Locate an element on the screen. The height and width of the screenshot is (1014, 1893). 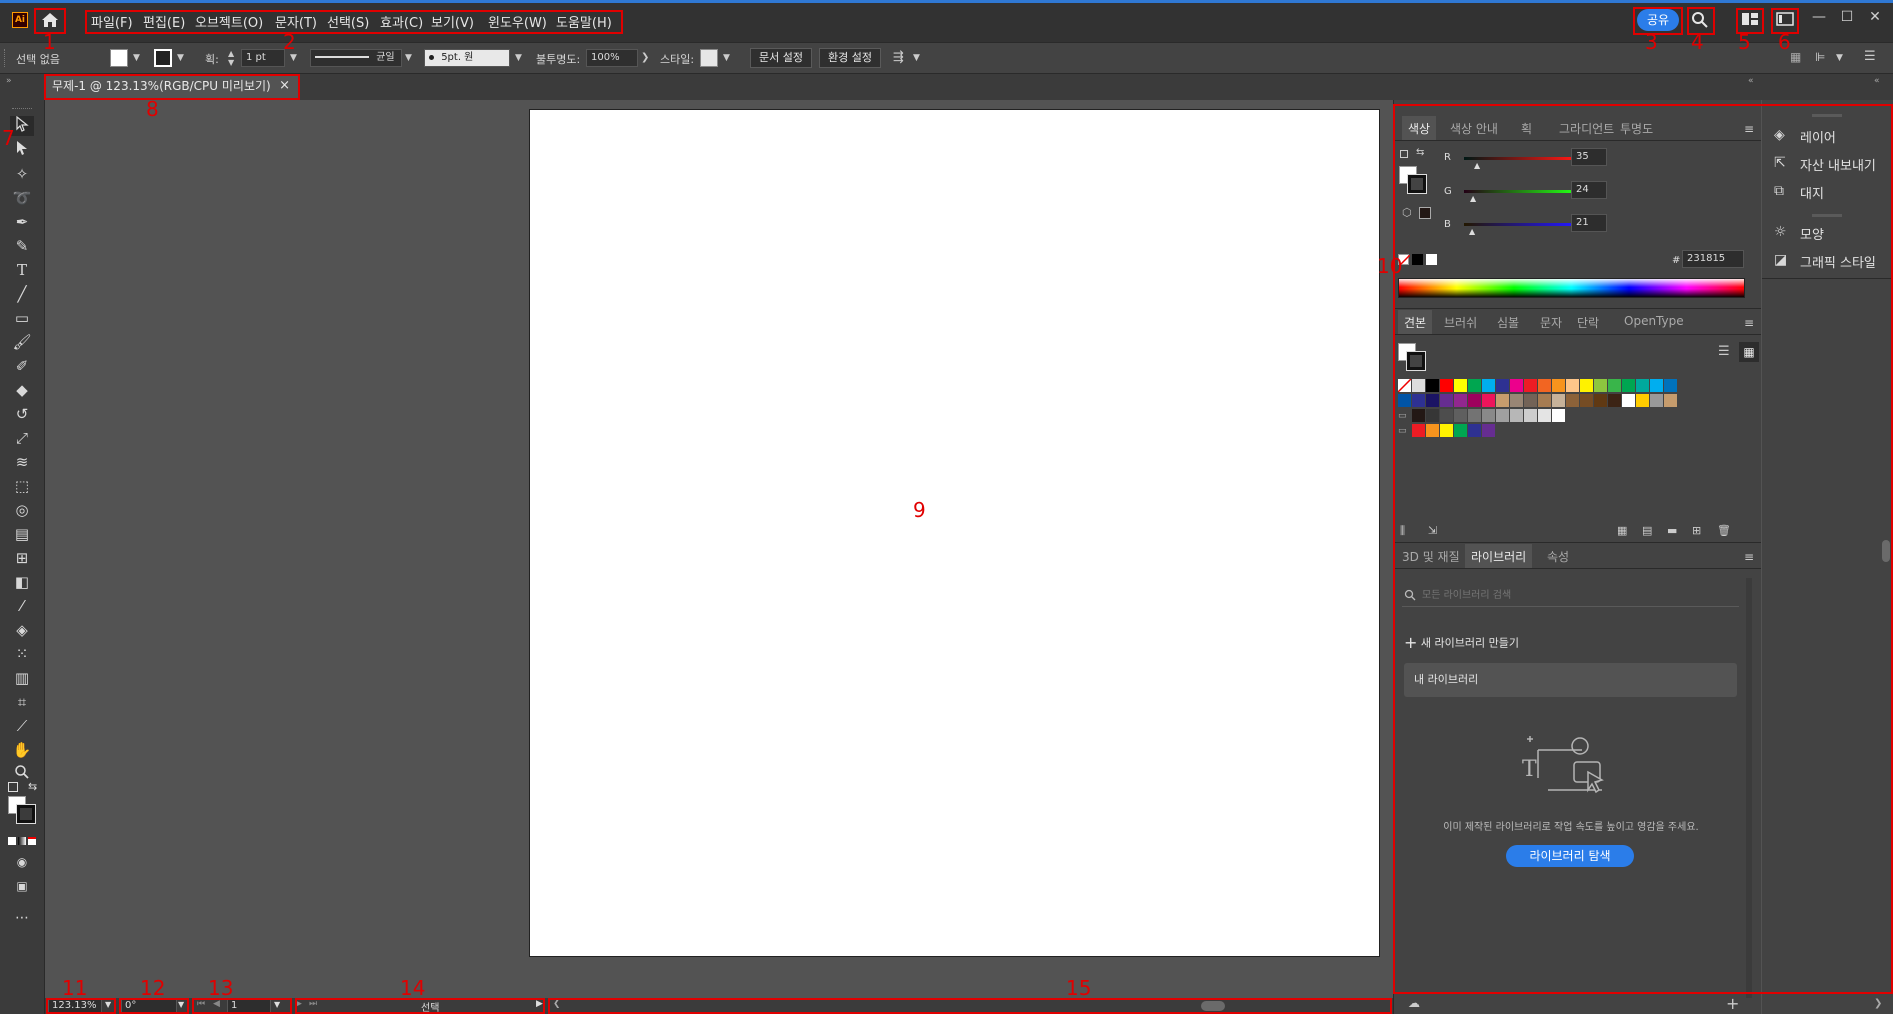
r-value-field: 35 is located at coordinates (1589, 157).